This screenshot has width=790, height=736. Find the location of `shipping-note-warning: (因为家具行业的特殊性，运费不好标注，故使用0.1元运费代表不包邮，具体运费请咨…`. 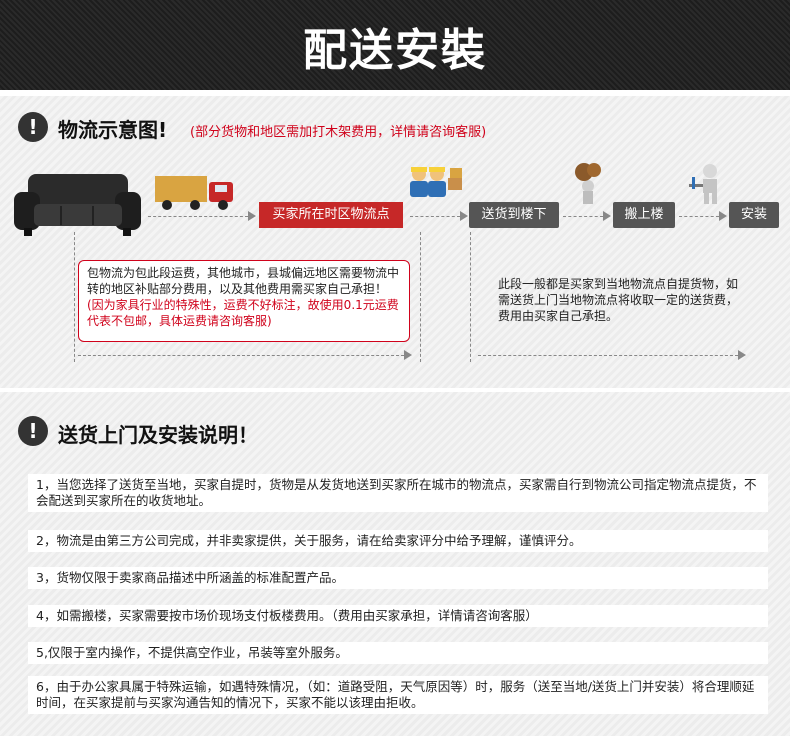

shipping-note-warning: (因为家具行业的特殊性，运费不好标注，故使用0.1元运费代表不包邮，具体运费请咨… is located at coordinates (243, 313).